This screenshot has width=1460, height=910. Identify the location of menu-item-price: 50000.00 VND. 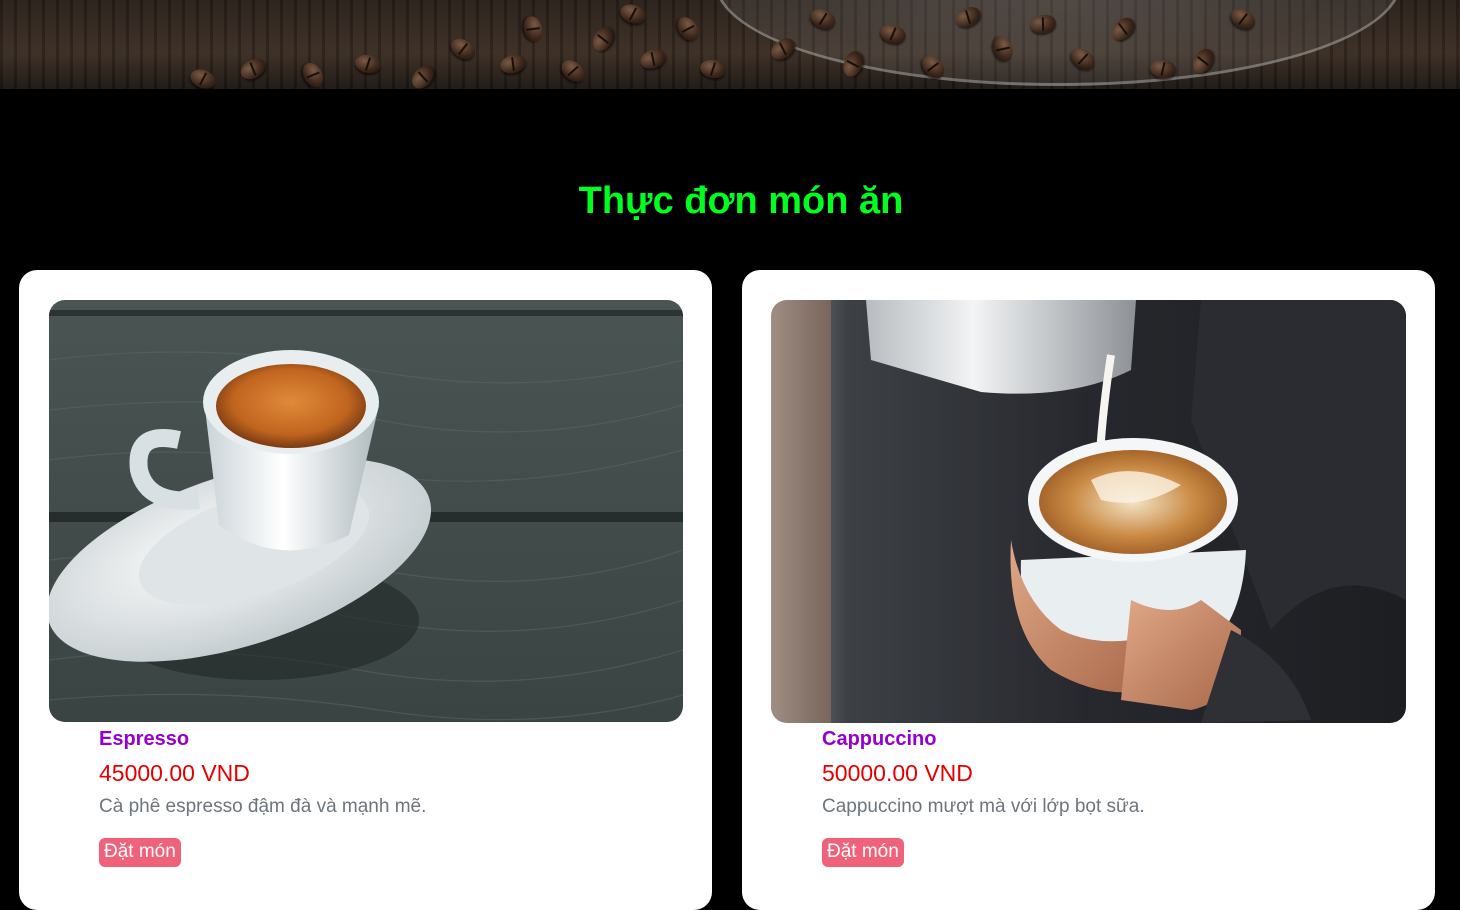
(897, 773).